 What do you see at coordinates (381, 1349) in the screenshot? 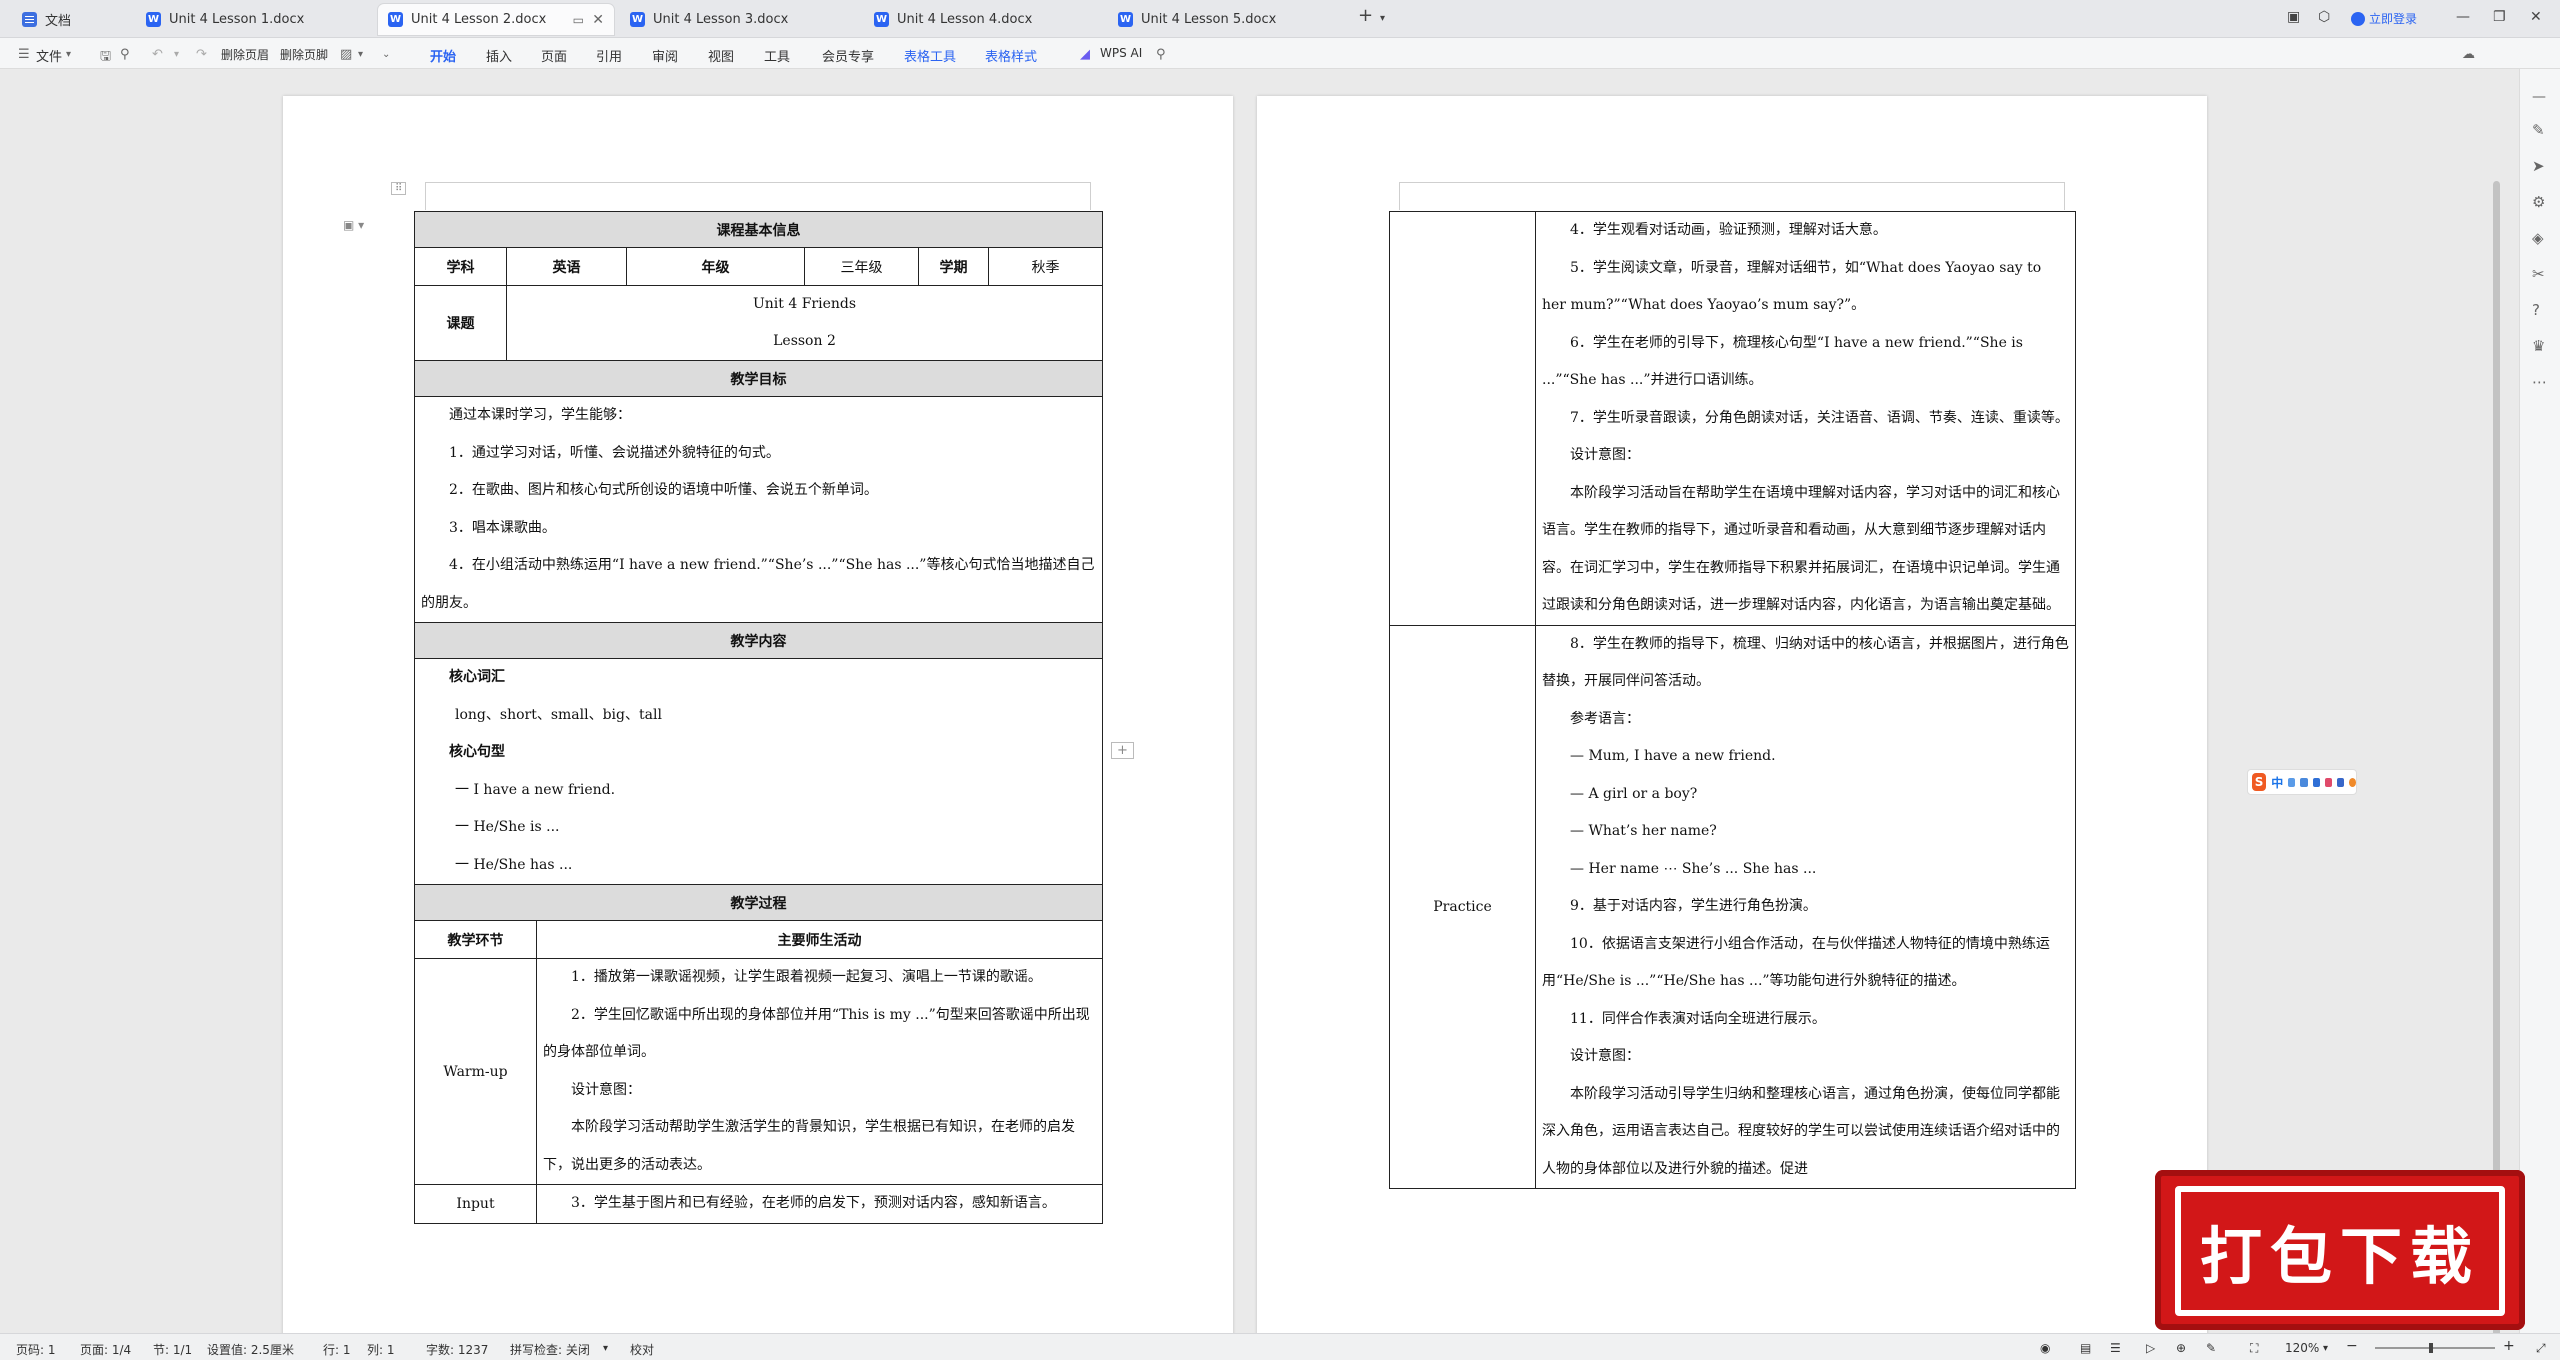
I see `status-col: 列: 1` at bounding box center [381, 1349].